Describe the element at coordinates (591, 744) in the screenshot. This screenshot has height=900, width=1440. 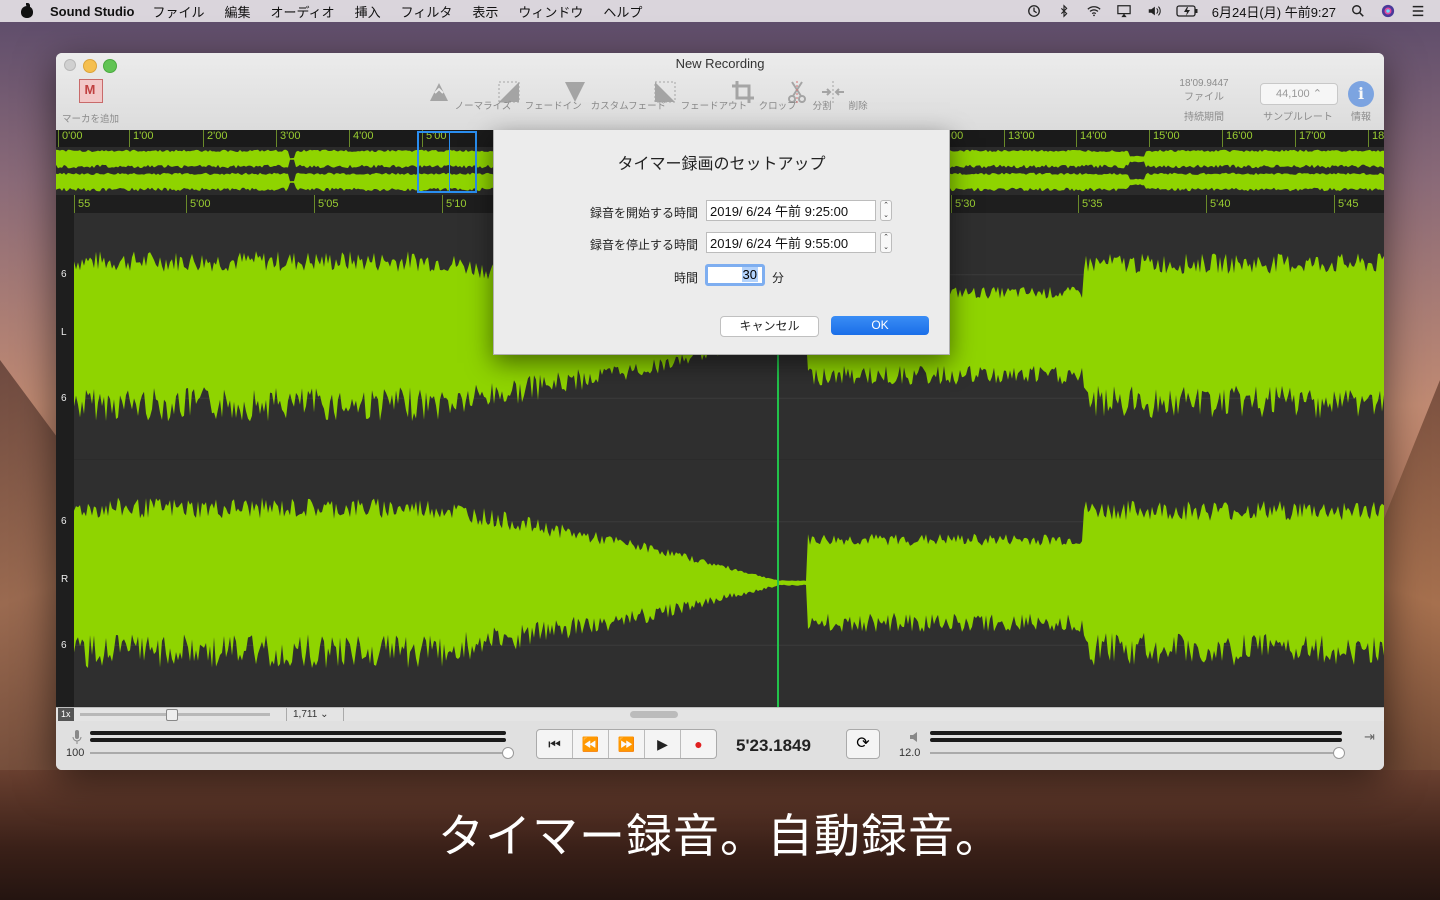
I see `rewind-button: ⏪` at that location.